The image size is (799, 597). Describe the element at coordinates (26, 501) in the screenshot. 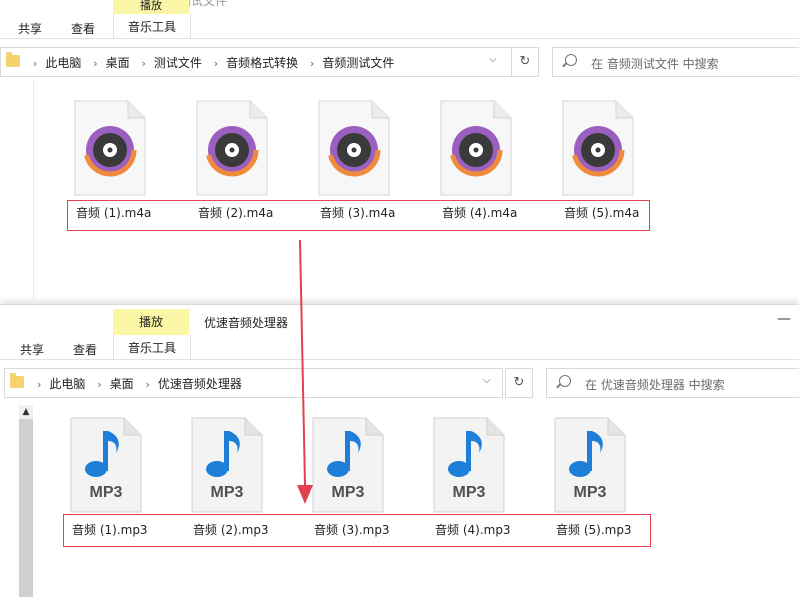

I see `scrollbar-track` at that location.